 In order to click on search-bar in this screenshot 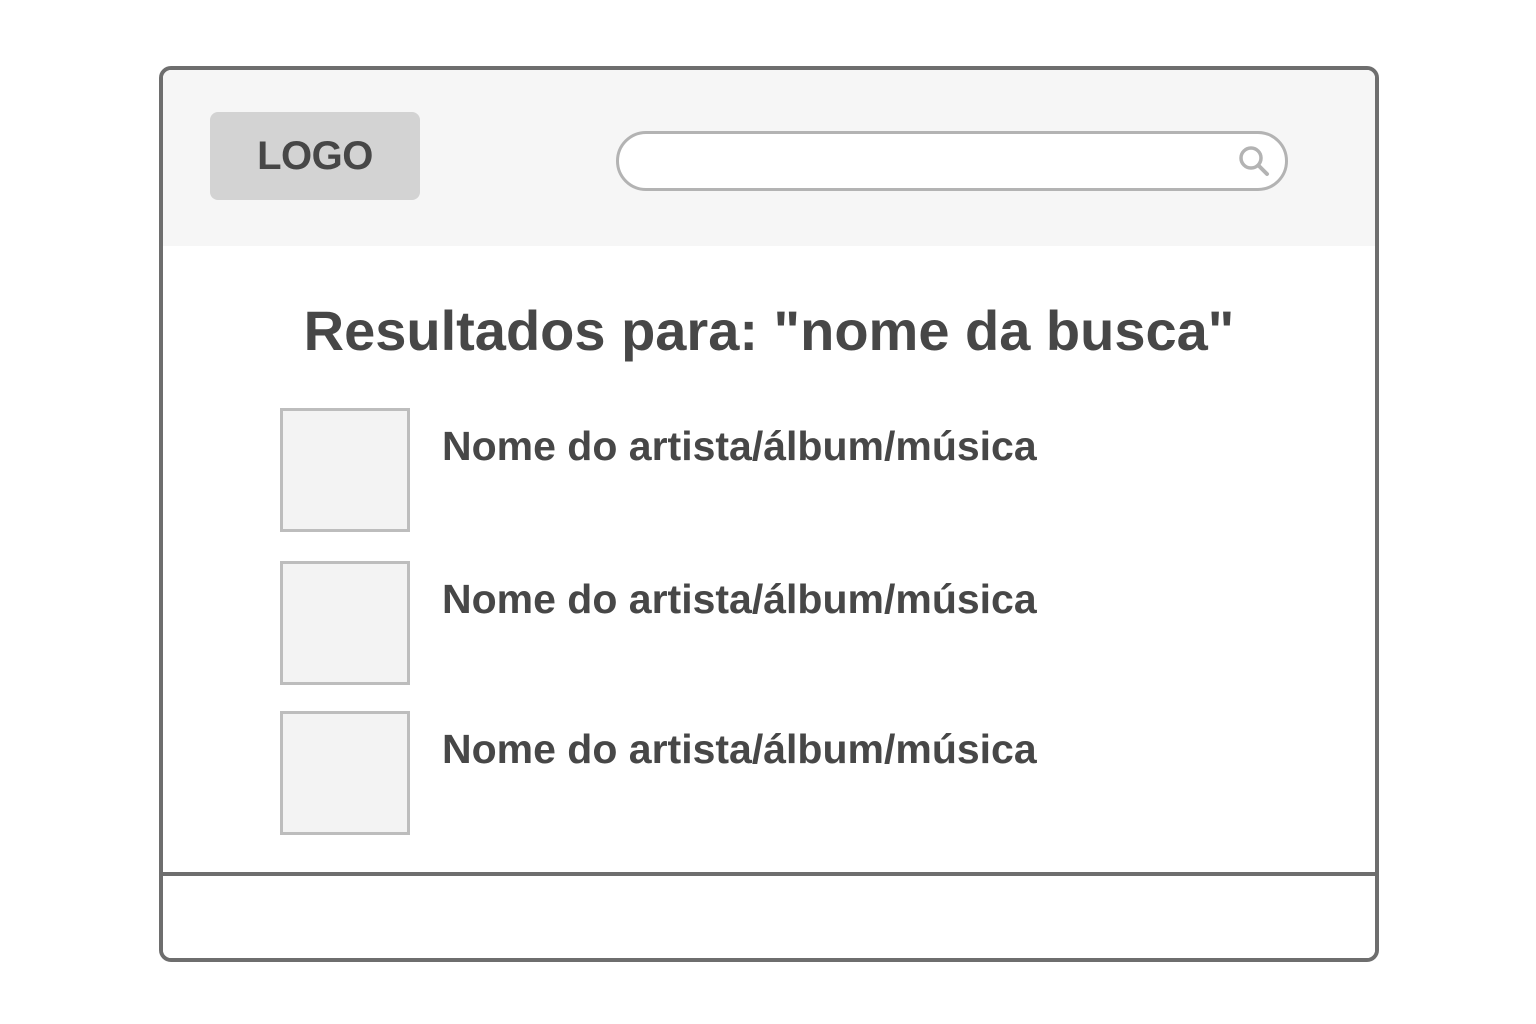, I will do `click(952, 161)`.